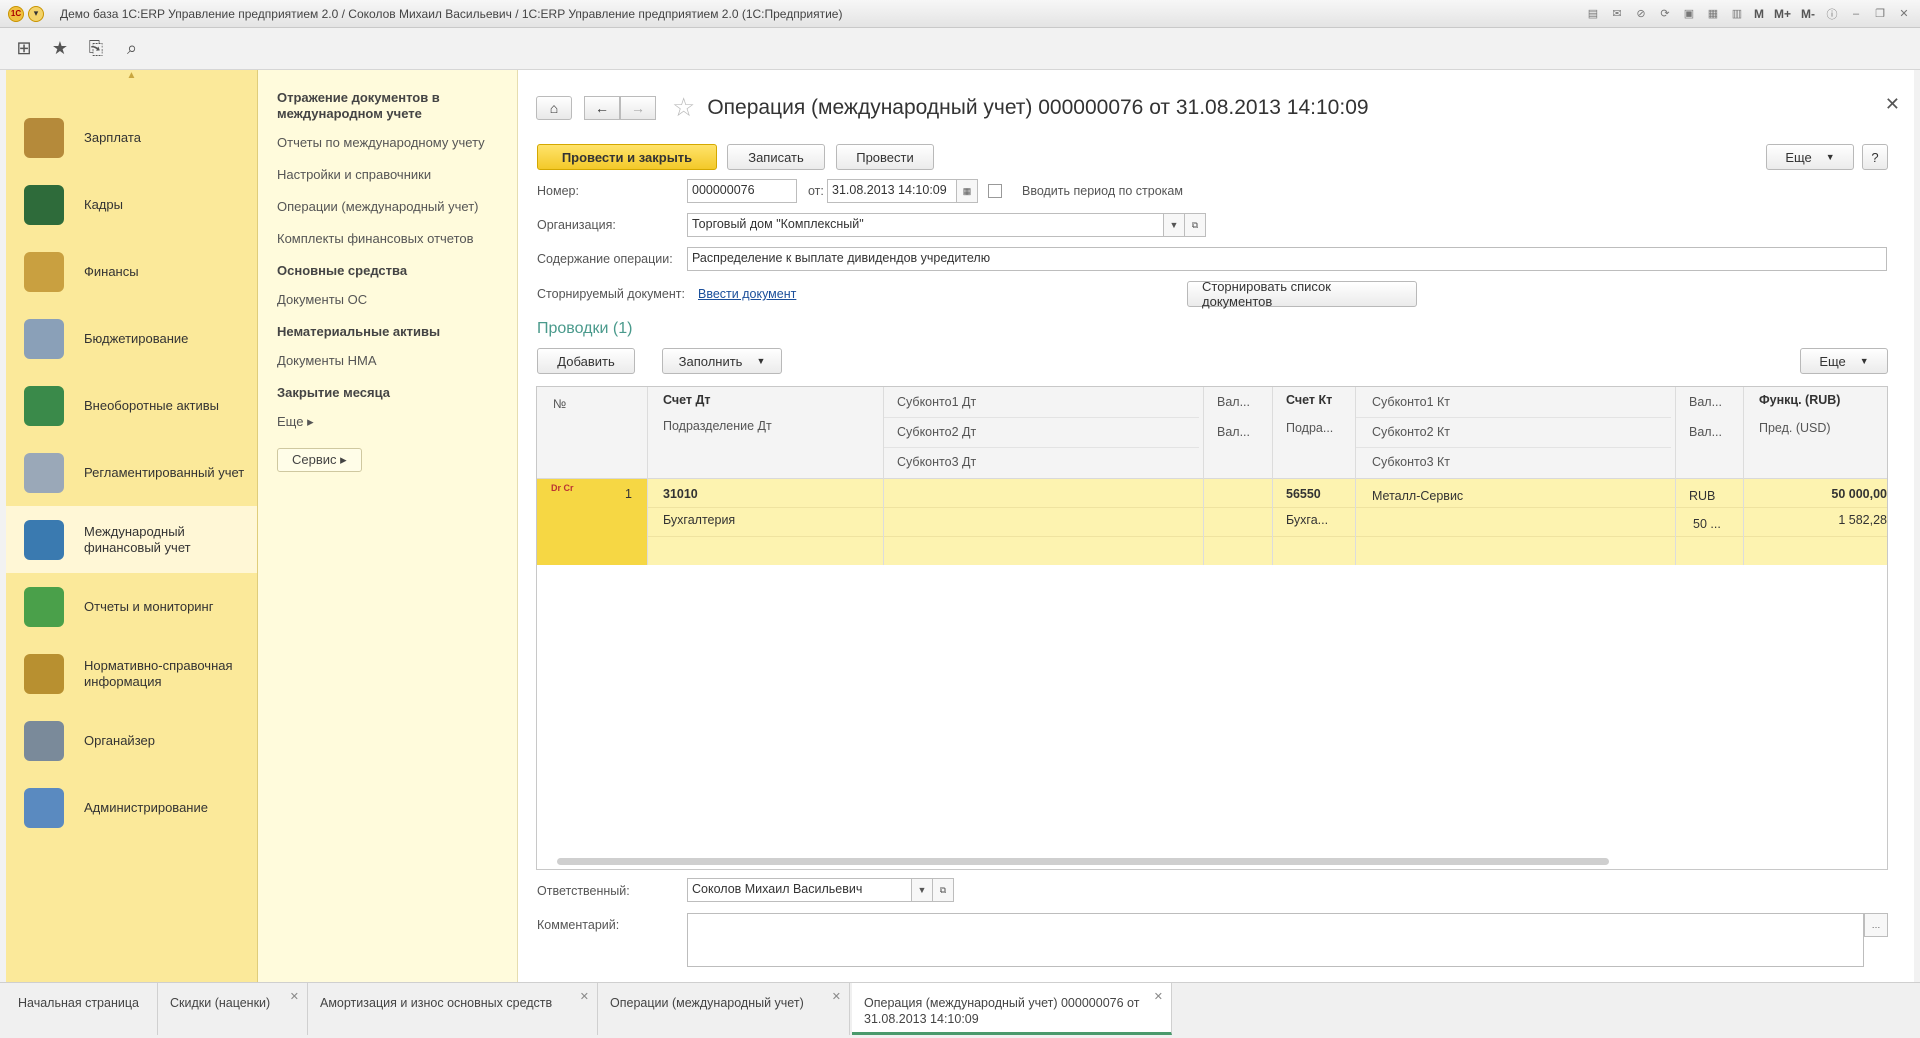 This screenshot has width=1920, height=1038. Describe the element at coordinates (554, 107) in the screenshot. I see `home-button: ⌂` at that location.